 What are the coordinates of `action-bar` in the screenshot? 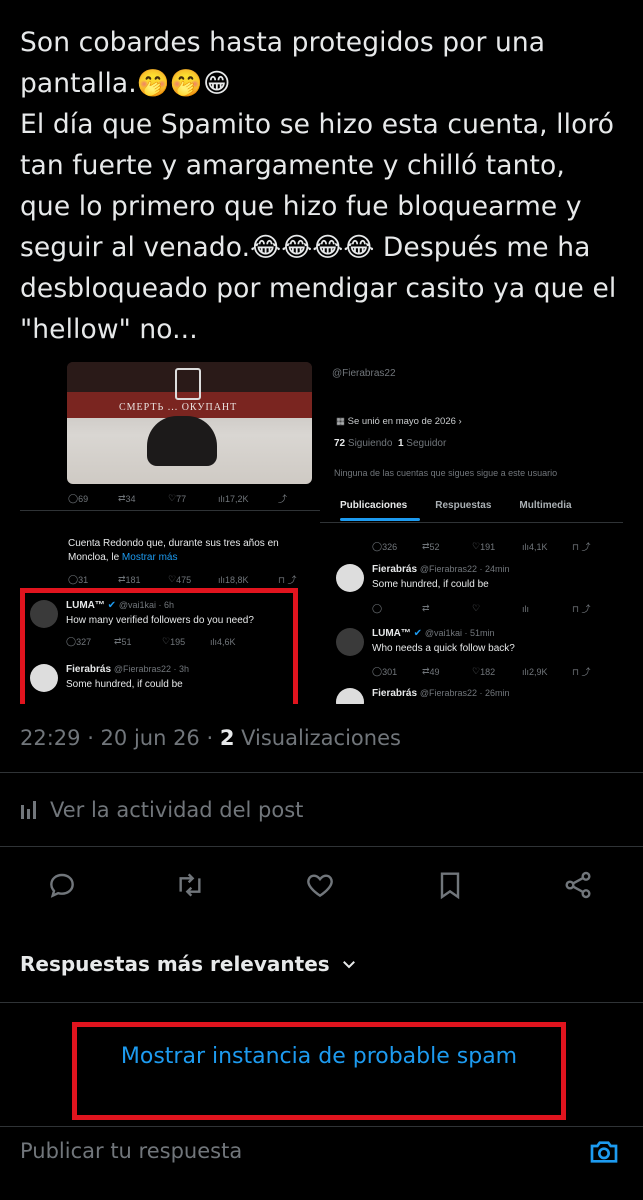 It's located at (326, 886).